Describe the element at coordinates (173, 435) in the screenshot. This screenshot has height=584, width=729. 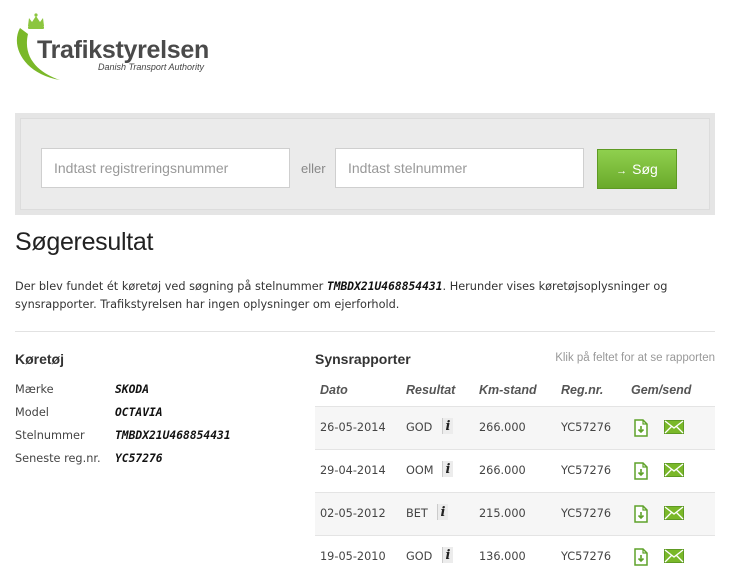
I see `vehicle-field-value: TMBDX21U468854431` at that location.